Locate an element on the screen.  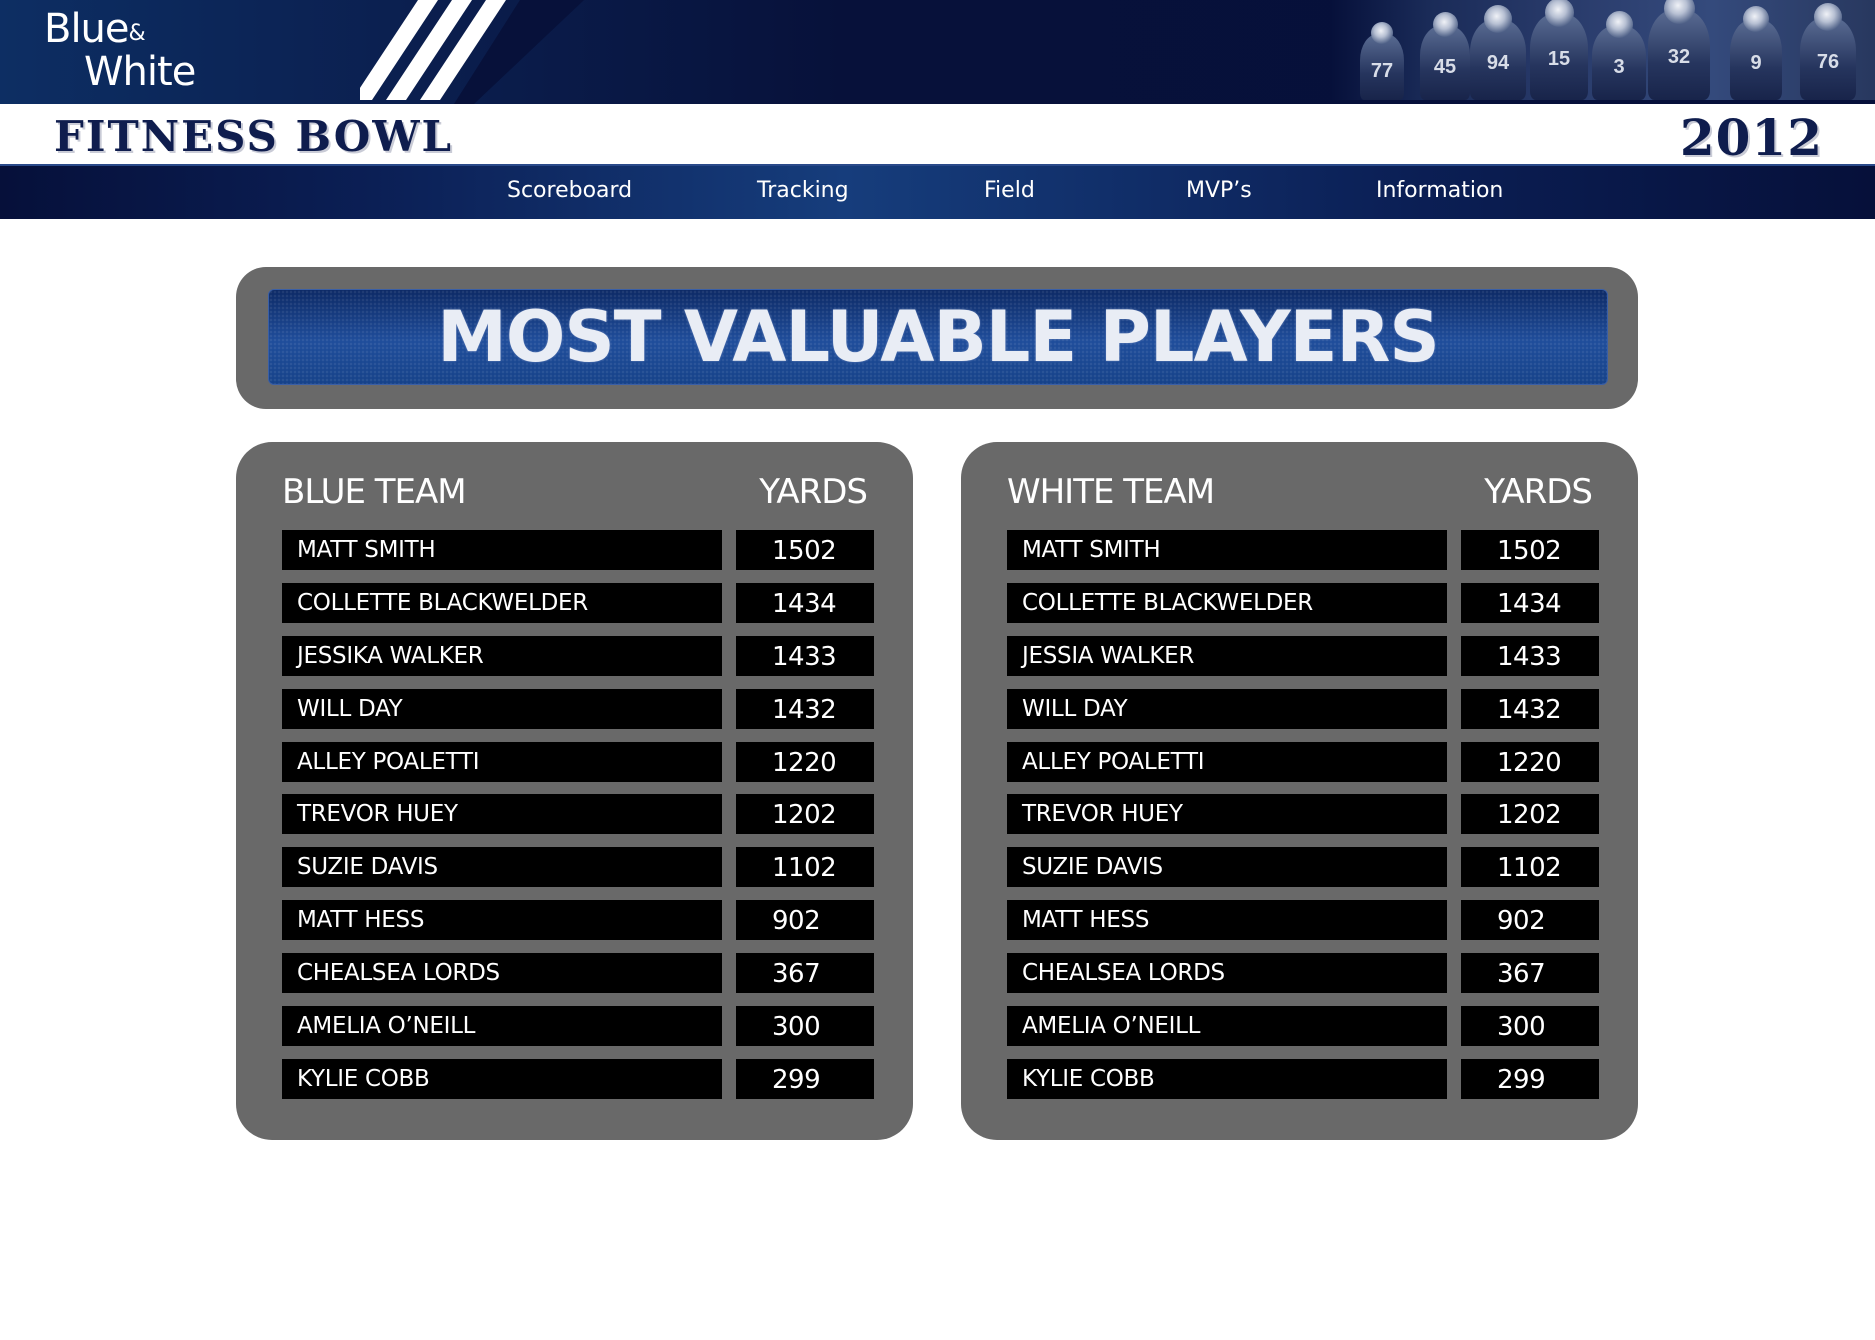
logo-word-blue: Blue is located at coordinates (87, 29).